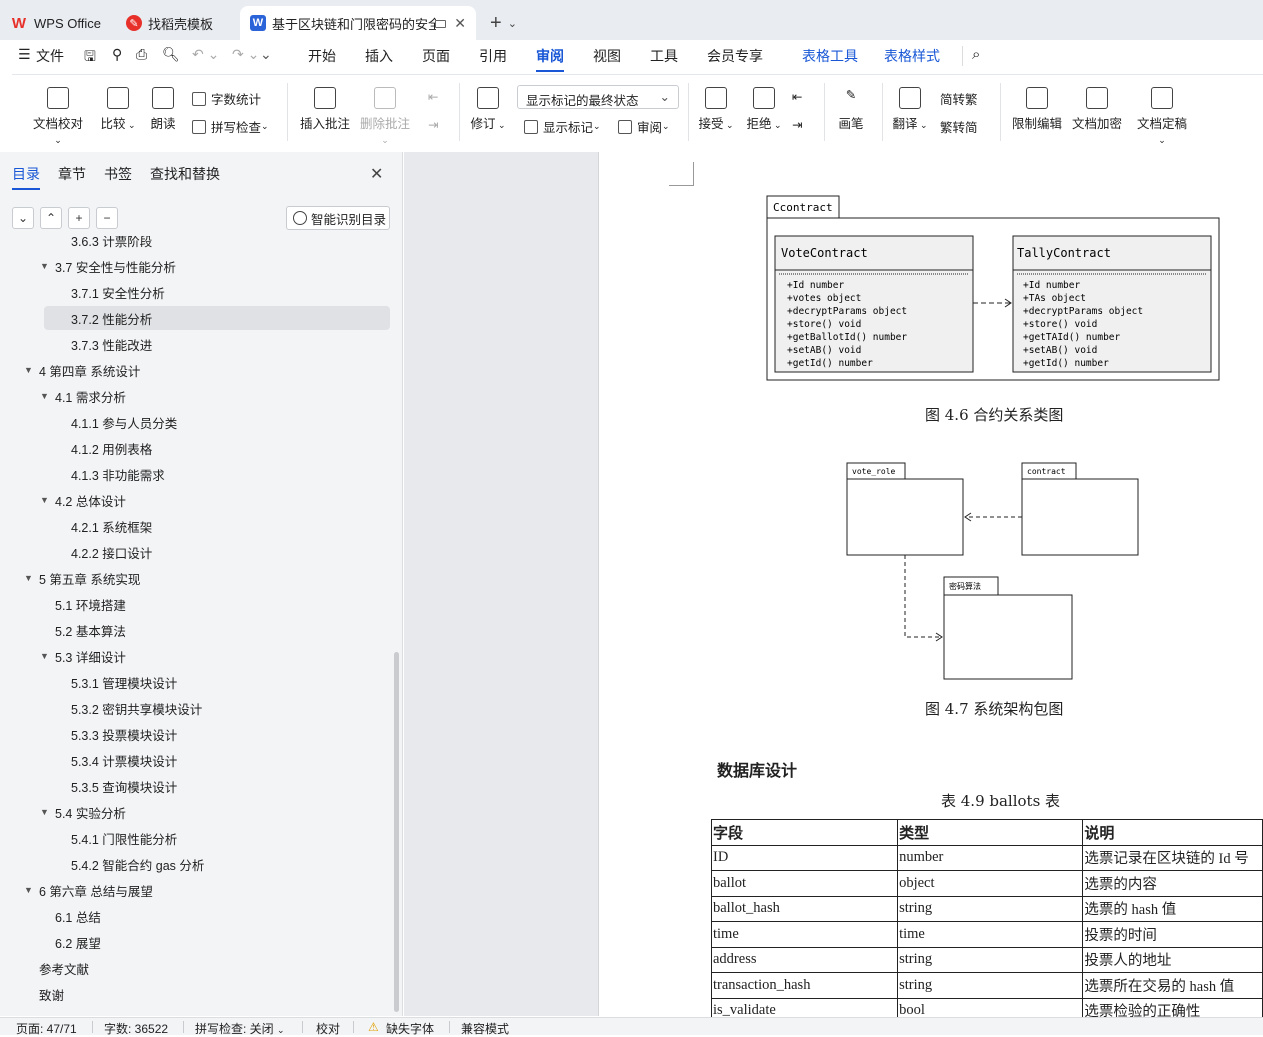 Image resolution: width=1263 pixels, height=1037 pixels. What do you see at coordinates (396, 832) in the screenshot?
I see `toc-scrollbar` at bounding box center [396, 832].